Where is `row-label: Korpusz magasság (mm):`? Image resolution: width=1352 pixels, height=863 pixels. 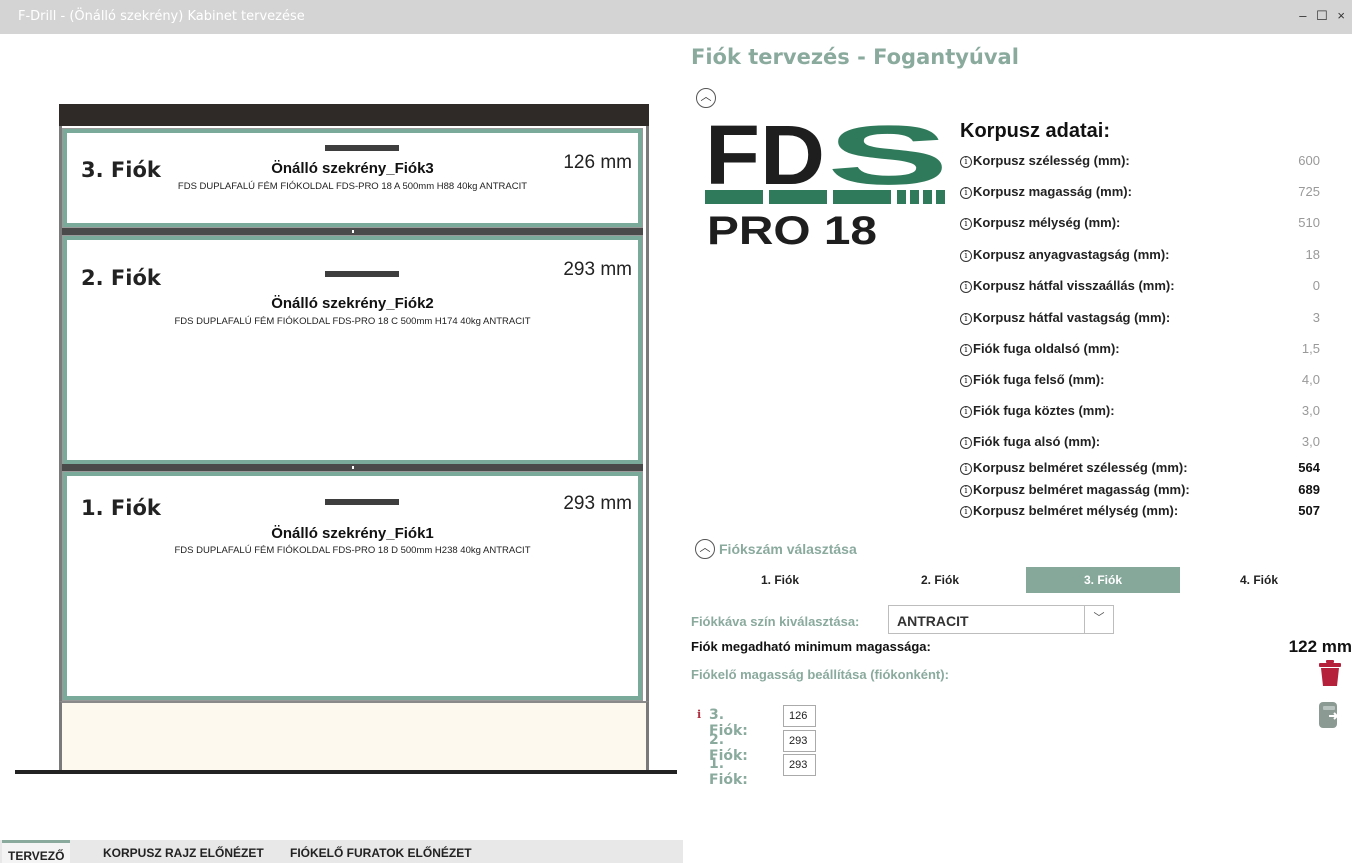
row-label: Korpusz magasság (mm): is located at coordinates (1052, 191).